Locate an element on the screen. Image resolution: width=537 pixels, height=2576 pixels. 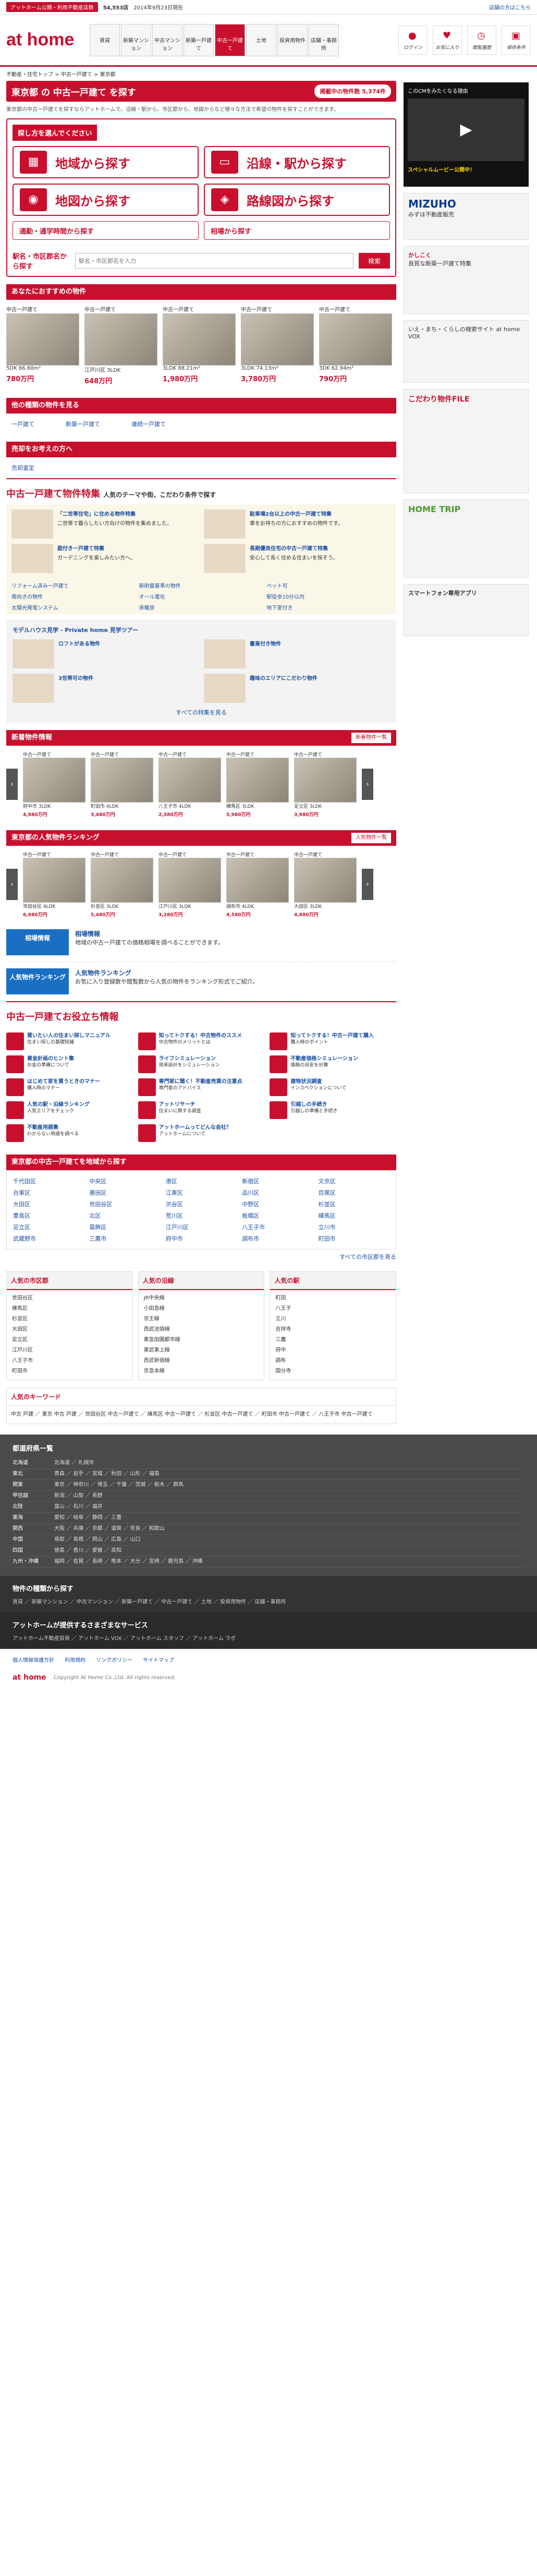
link-new-house: 新築一戸建て is located at coordinates (83, 424).